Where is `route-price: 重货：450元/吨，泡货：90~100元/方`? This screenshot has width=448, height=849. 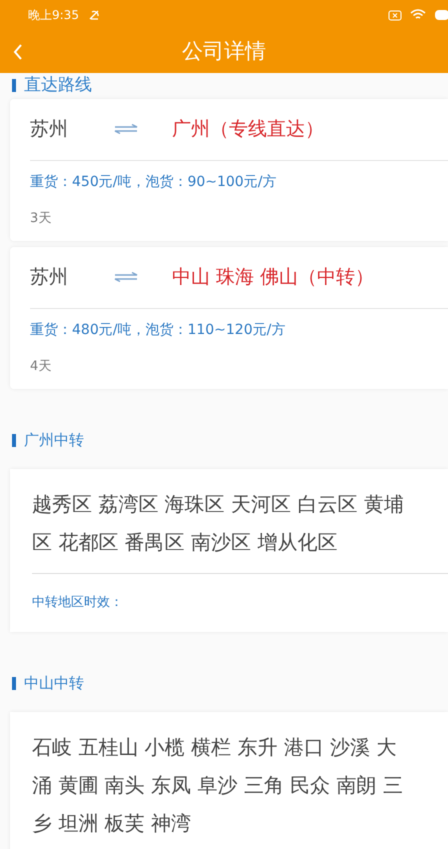 route-price: 重货：450元/吨，泡货：90~100元/方 is located at coordinates (153, 182).